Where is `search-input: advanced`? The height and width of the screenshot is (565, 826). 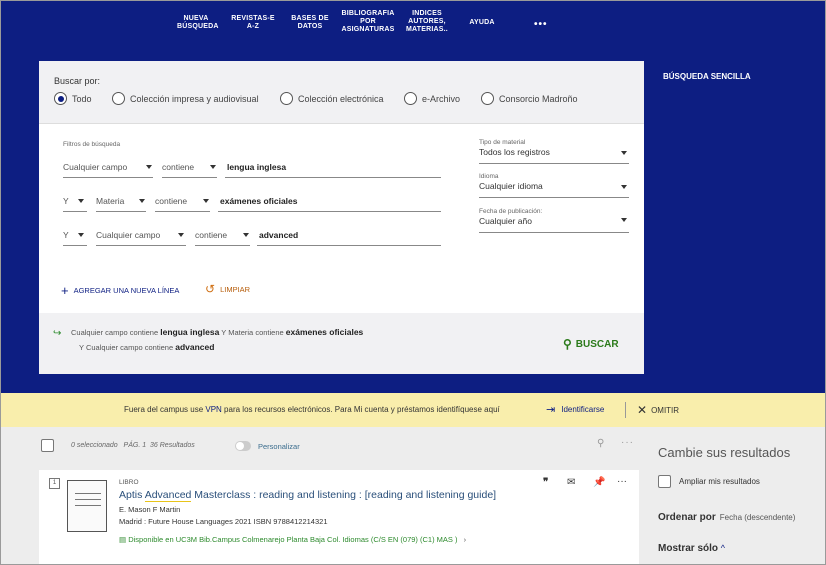
search-input: advanced is located at coordinates (278, 235).